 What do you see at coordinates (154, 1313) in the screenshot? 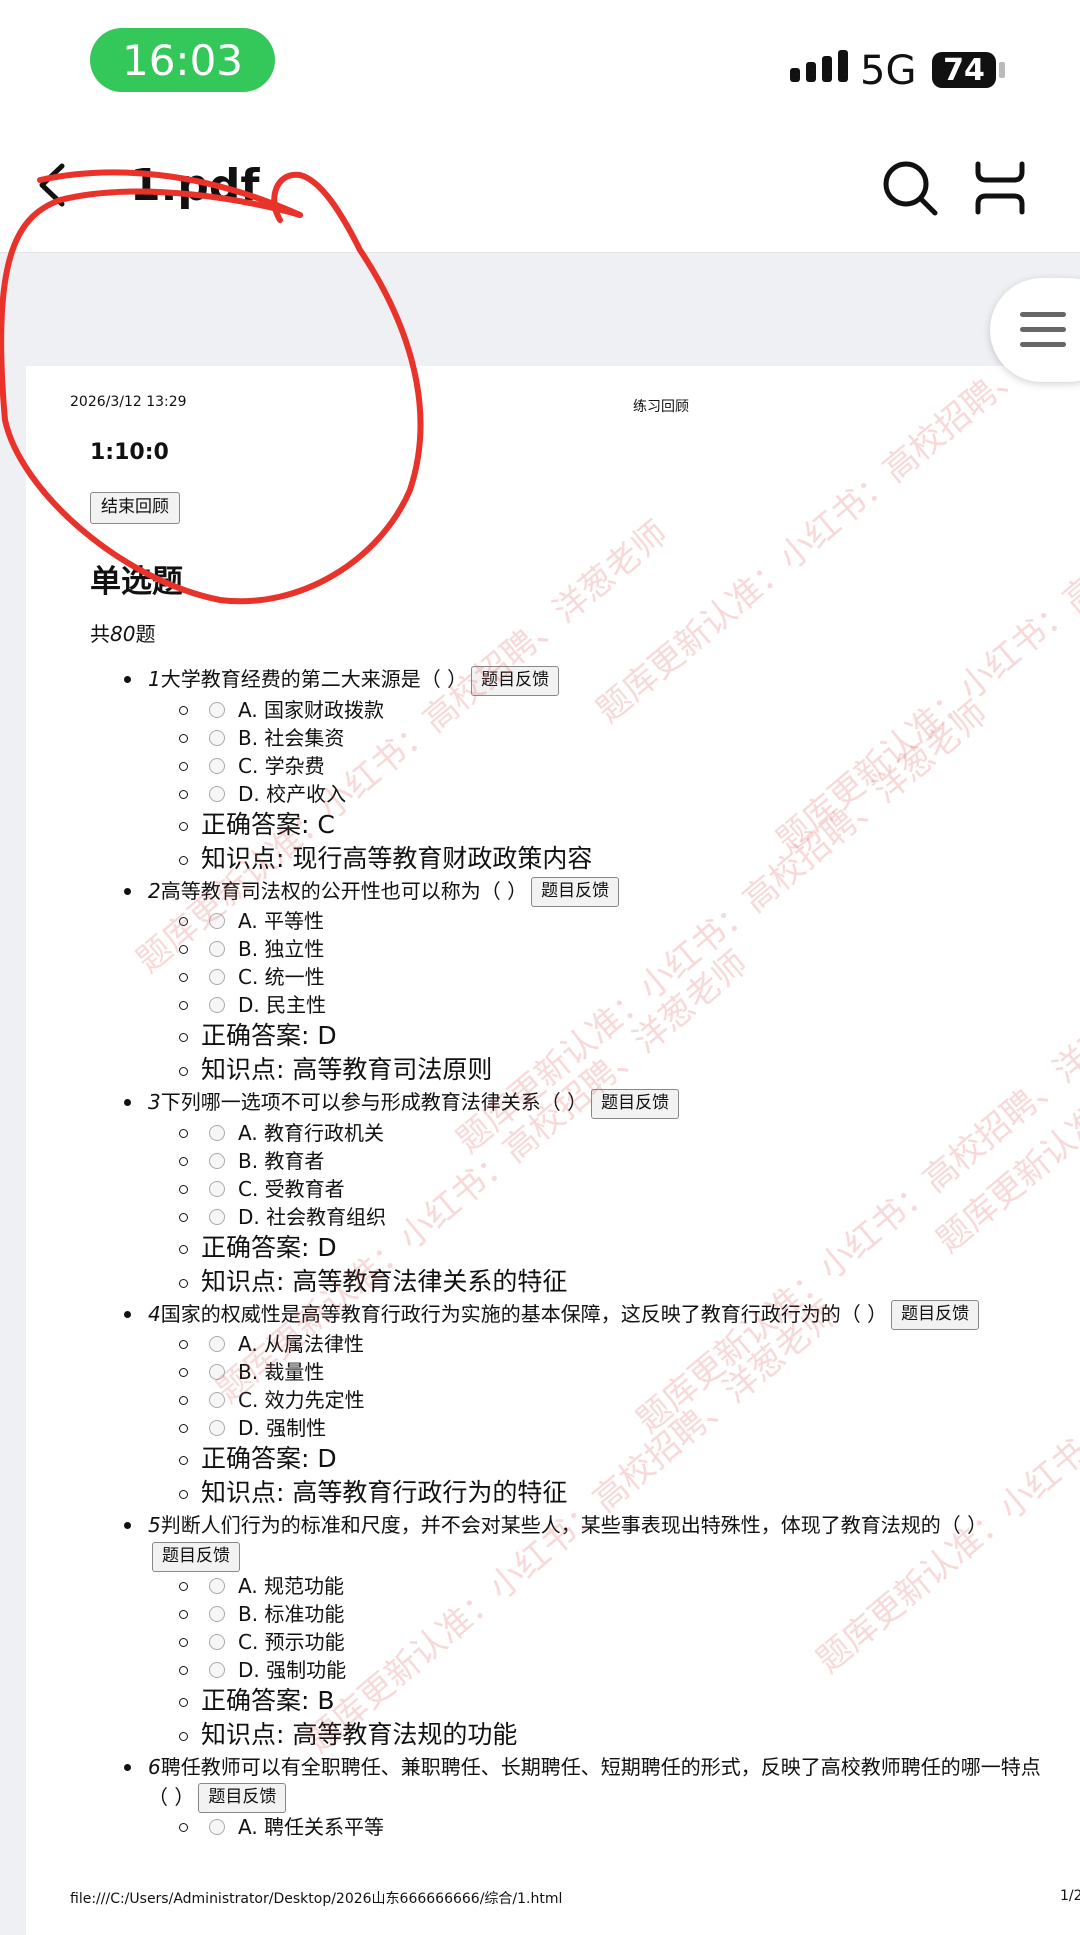
I see `question-number: 4` at bounding box center [154, 1313].